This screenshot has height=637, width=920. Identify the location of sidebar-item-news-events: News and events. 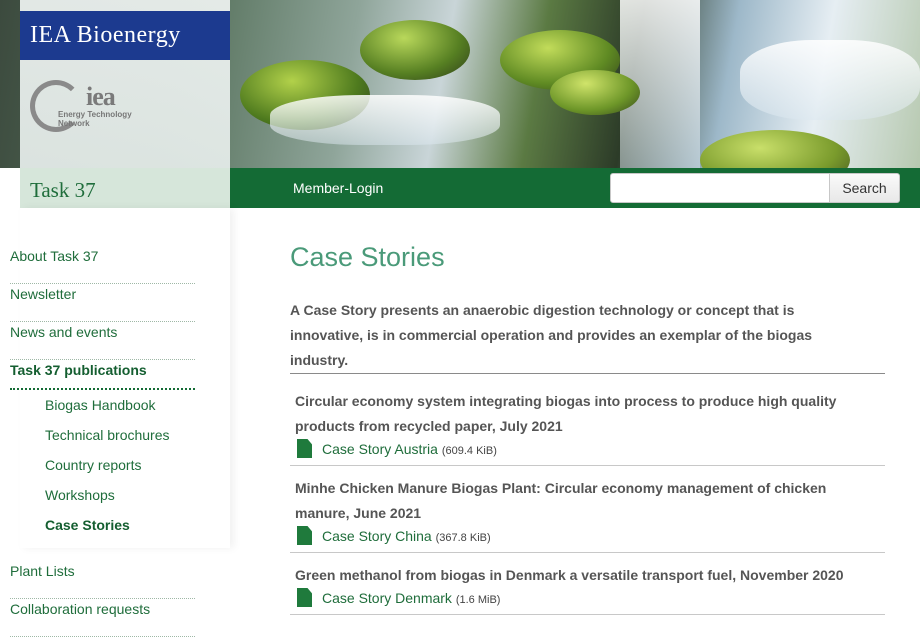
(102, 341).